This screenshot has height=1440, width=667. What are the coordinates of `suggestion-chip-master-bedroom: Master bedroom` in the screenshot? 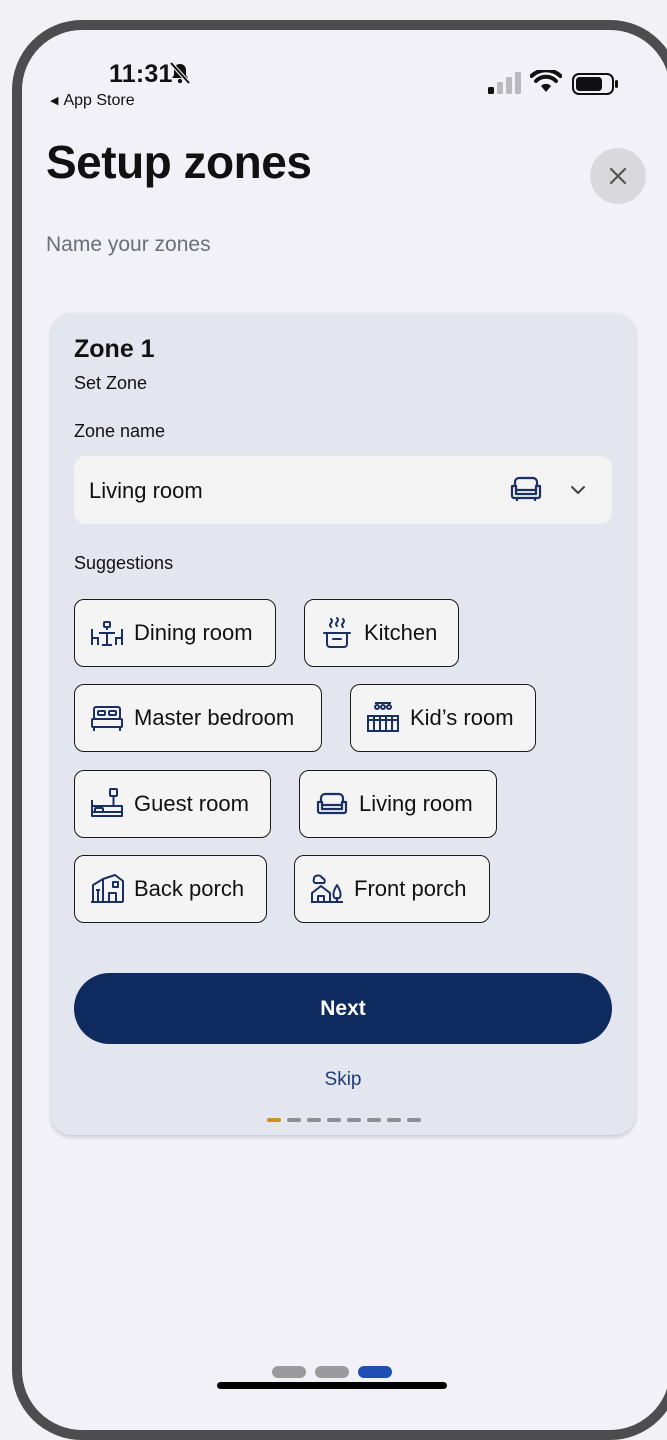 It's located at (198, 718).